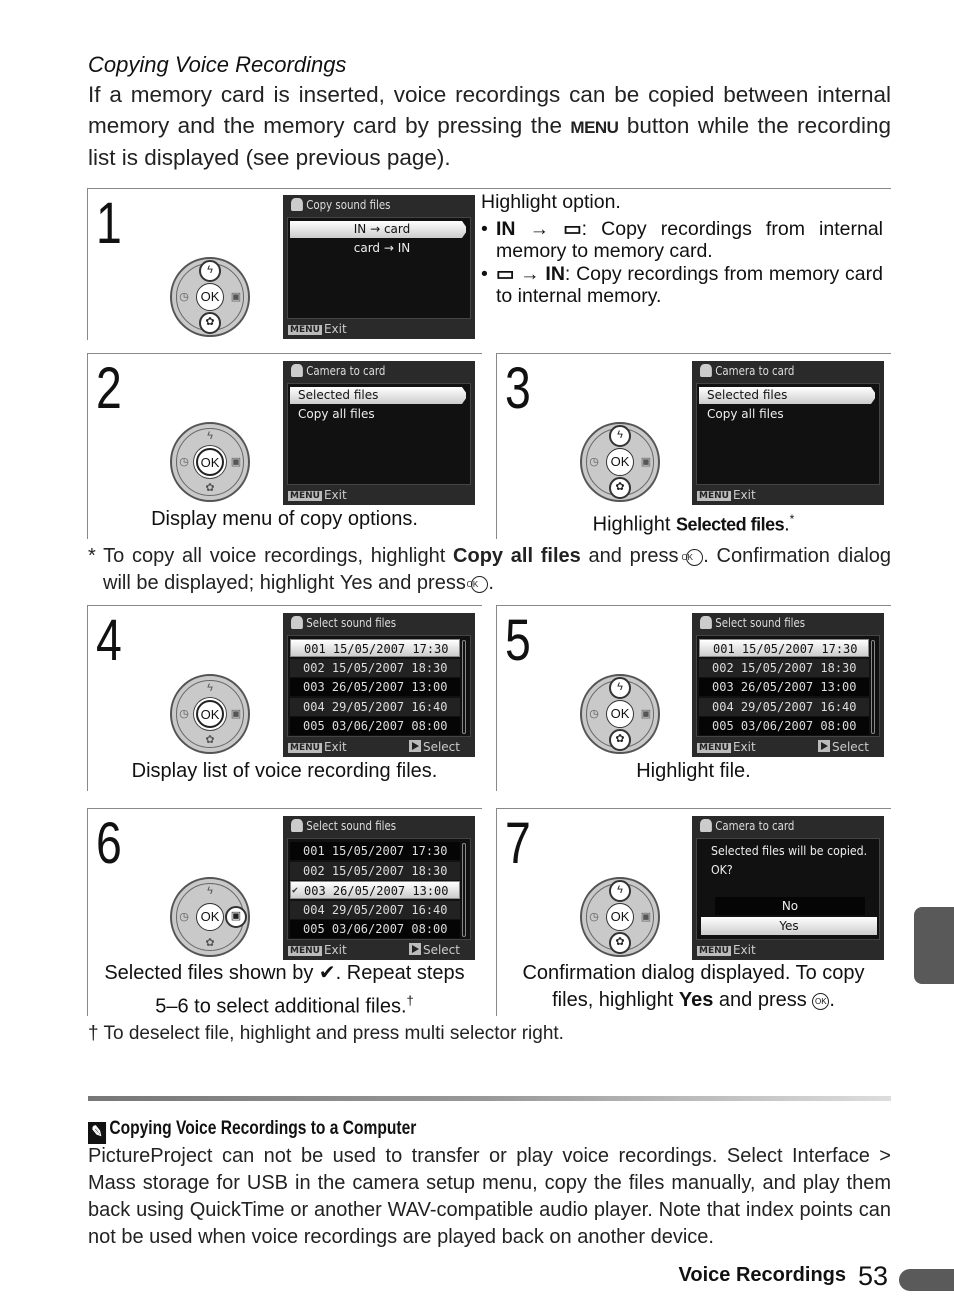 This screenshot has height=1314, width=954. Describe the element at coordinates (693, 771) in the screenshot. I see `step-5-caption: Highlight file.` at that location.